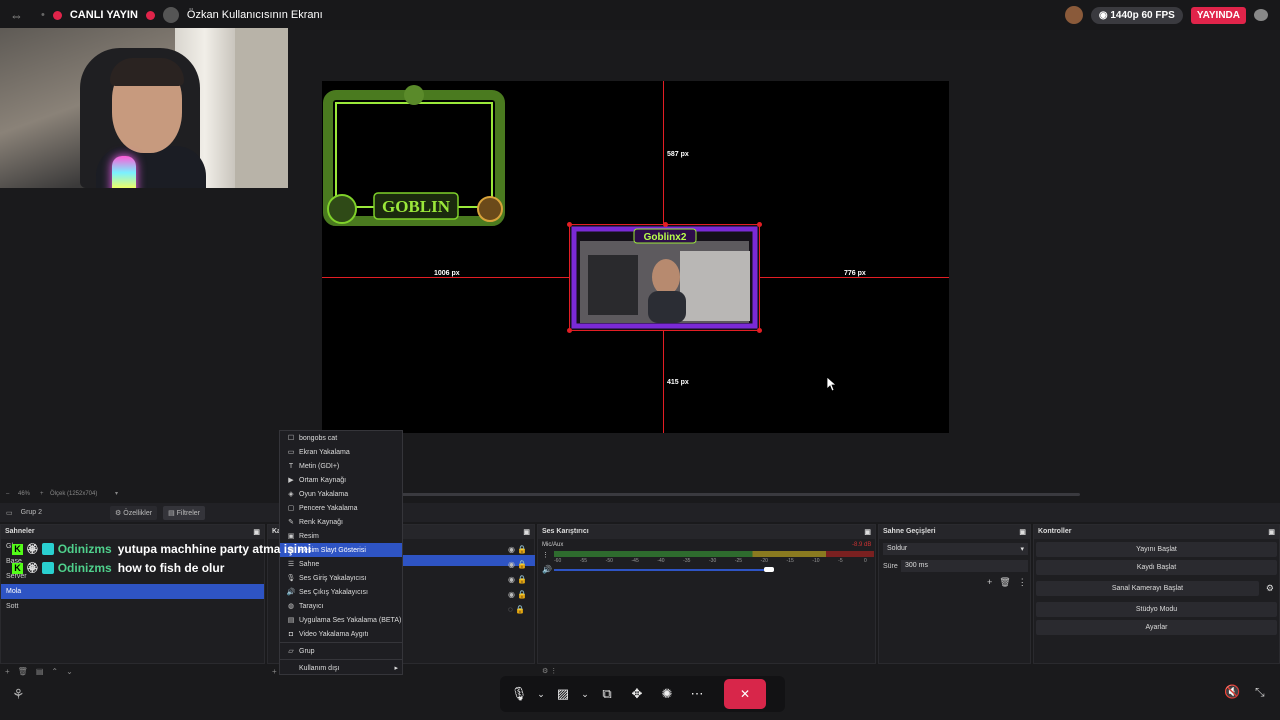 The image size is (1280, 720). I want to click on menu-item: ▣ Resim, so click(341, 536).